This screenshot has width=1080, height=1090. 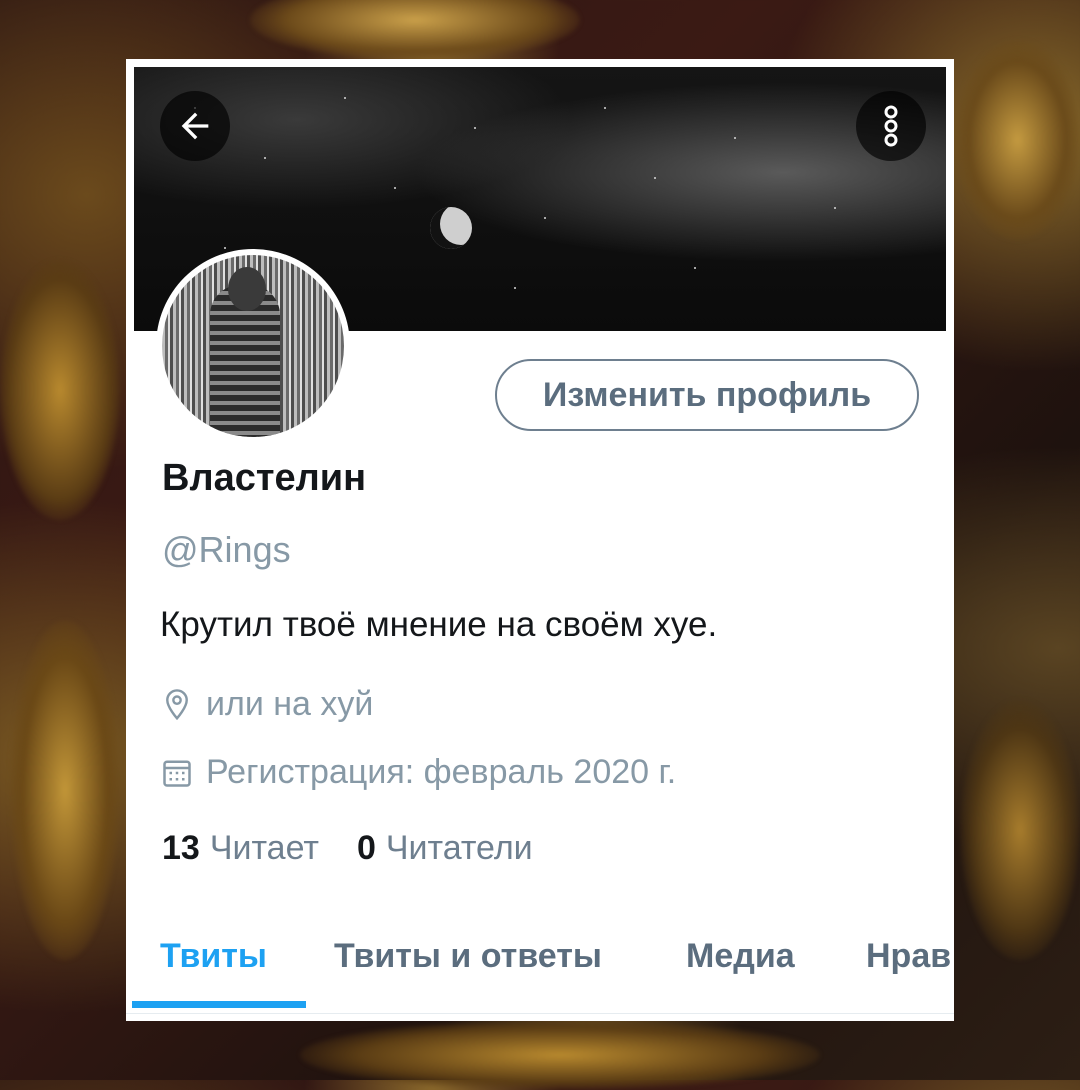 I want to click on more-options-button, so click(x=891, y=126).